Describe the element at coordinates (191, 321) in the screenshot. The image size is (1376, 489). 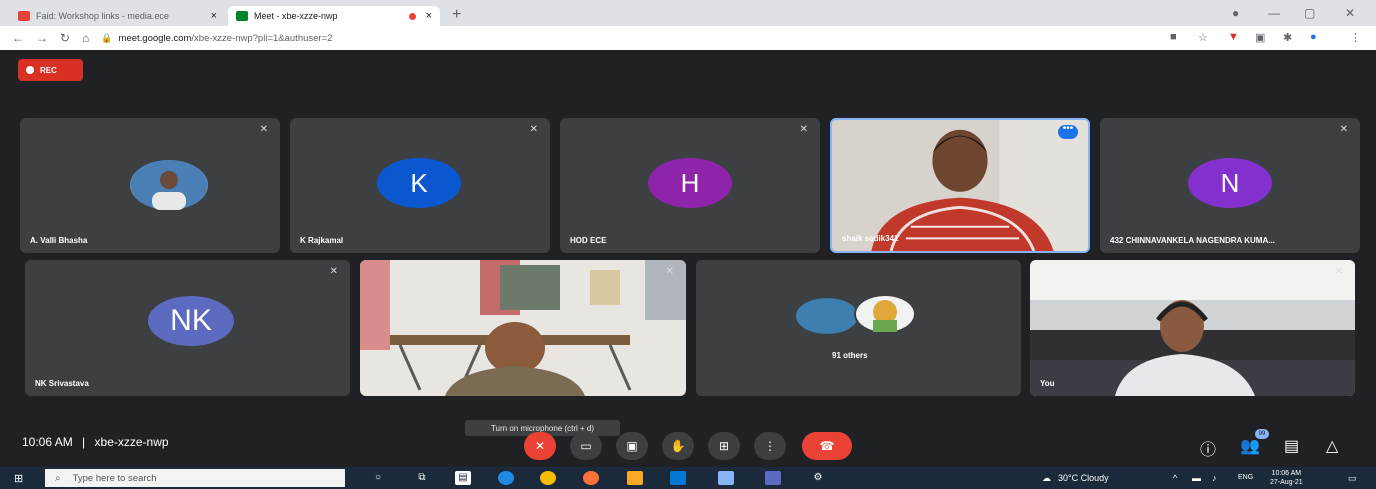
I see `avatar: NK` at that location.